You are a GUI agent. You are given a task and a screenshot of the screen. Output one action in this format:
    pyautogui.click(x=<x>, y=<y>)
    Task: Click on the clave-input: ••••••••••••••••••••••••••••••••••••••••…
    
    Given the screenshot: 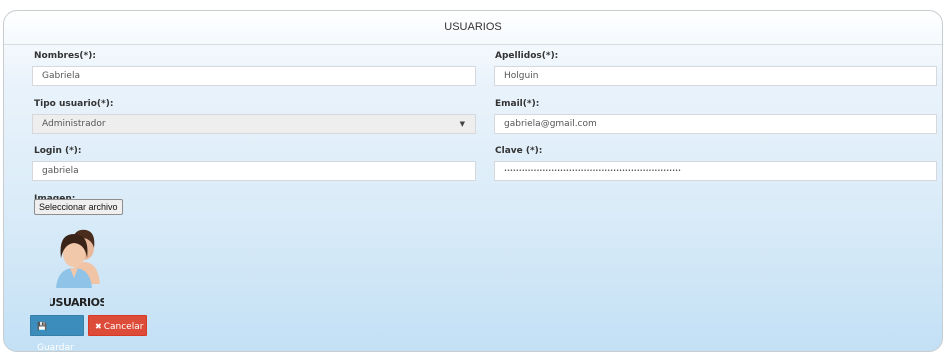 What is the action you would take?
    pyautogui.click(x=715, y=171)
    